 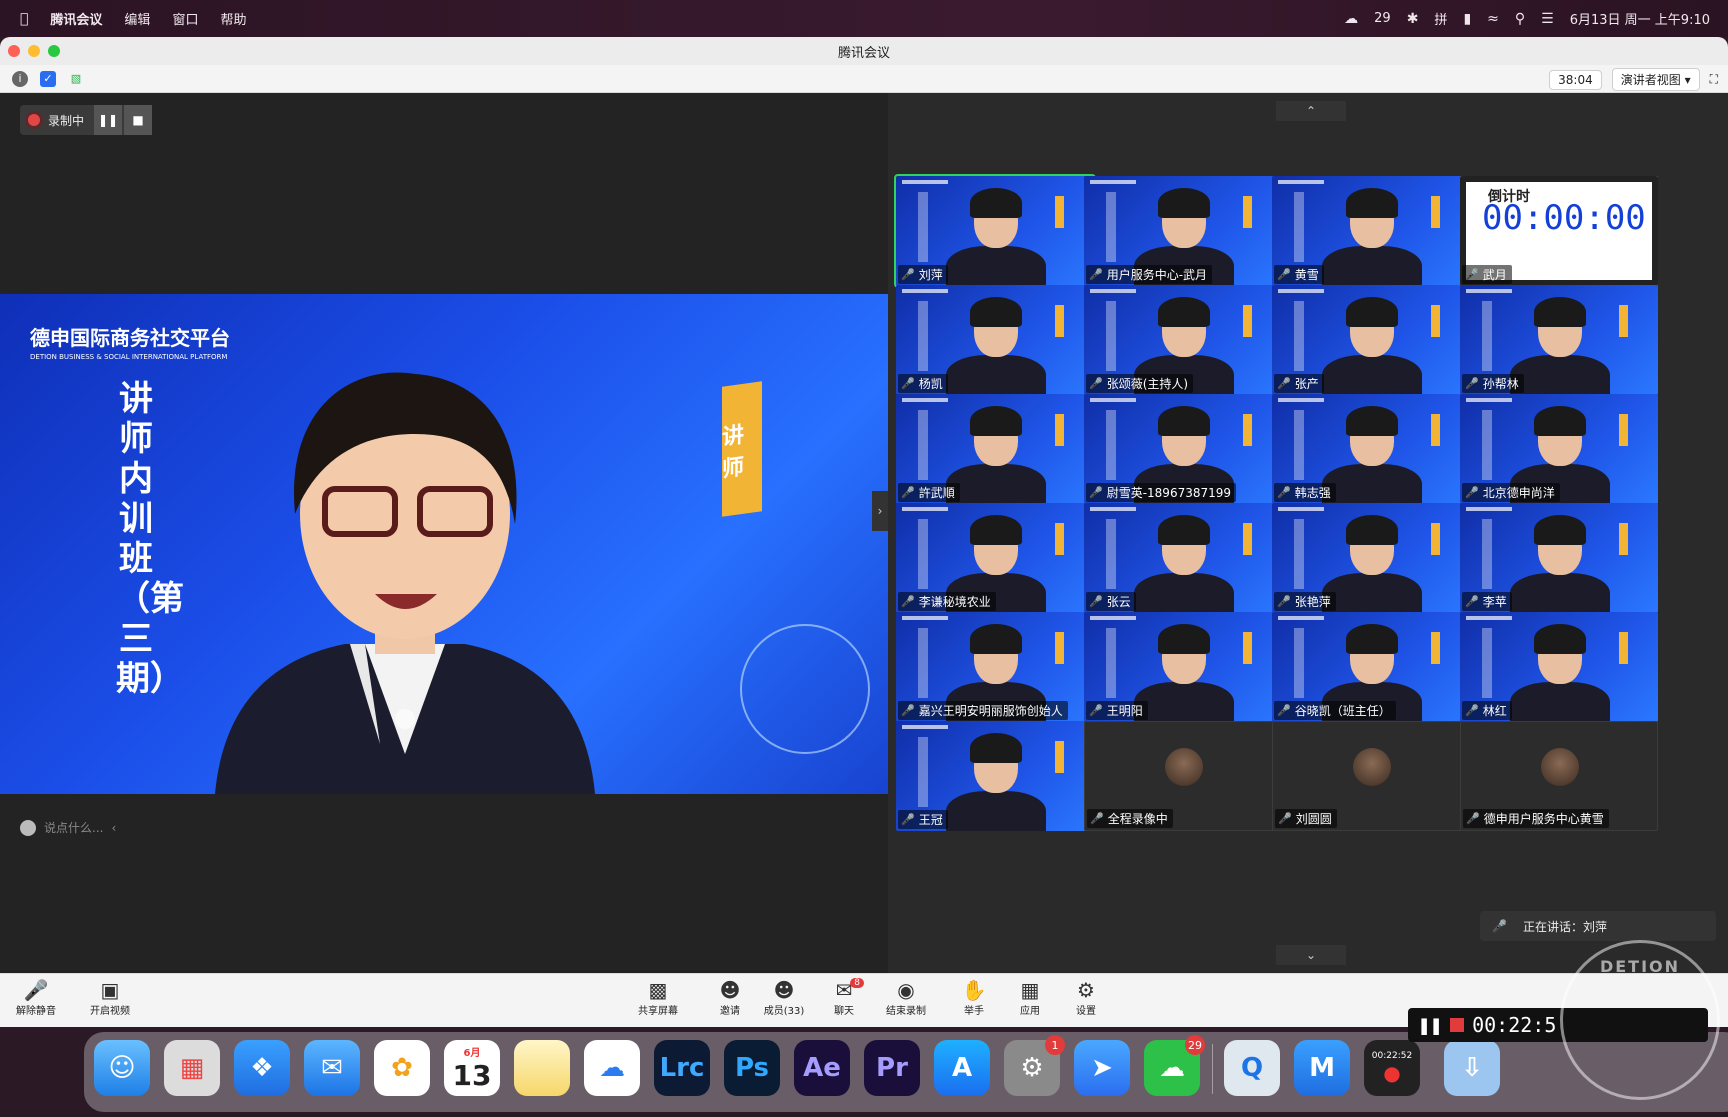 What do you see at coordinates (1086, 997) in the screenshot?
I see `settings-button: ⚙ 设置` at bounding box center [1086, 997].